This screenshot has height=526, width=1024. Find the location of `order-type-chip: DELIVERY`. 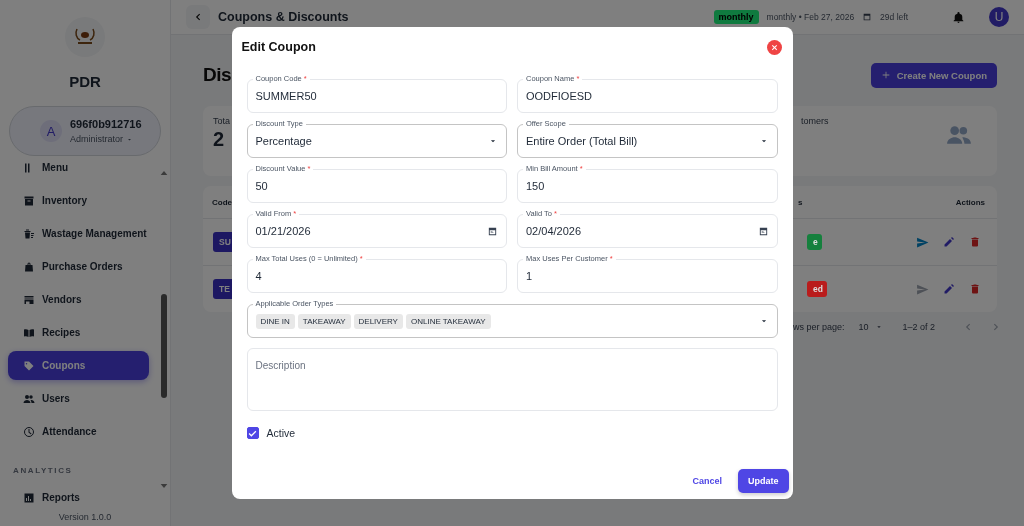

order-type-chip: DELIVERY is located at coordinates (378, 321).